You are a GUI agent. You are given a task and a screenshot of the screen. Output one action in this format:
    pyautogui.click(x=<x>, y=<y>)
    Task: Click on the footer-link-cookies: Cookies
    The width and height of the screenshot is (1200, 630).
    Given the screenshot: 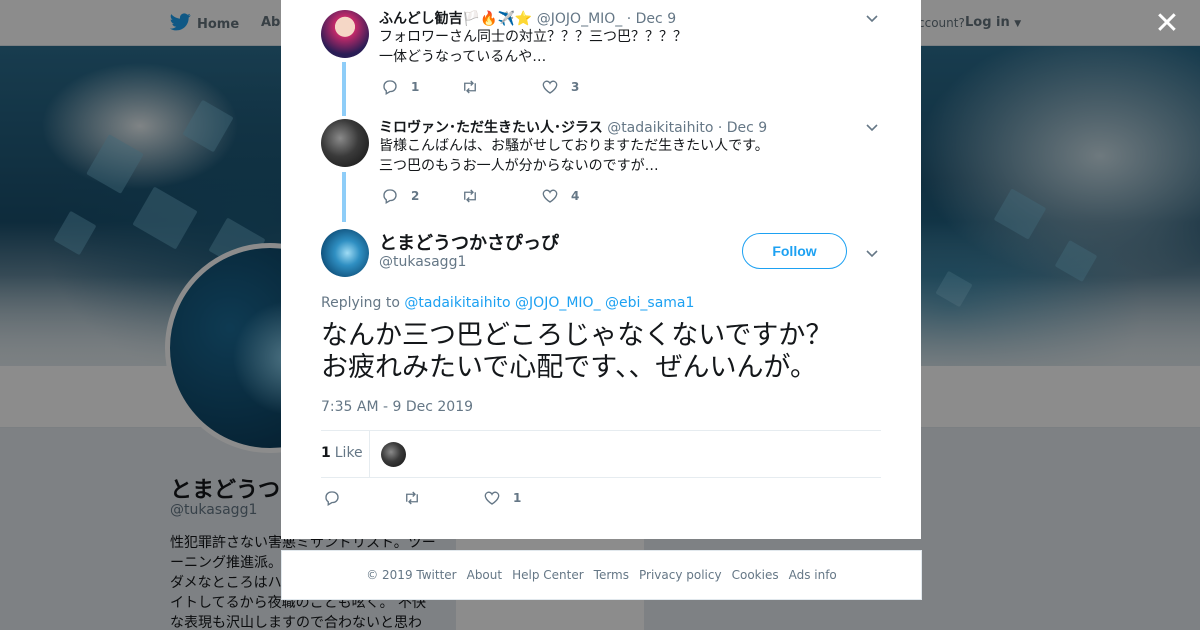 What is the action you would take?
    pyautogui.click(x=755, y=575)
    